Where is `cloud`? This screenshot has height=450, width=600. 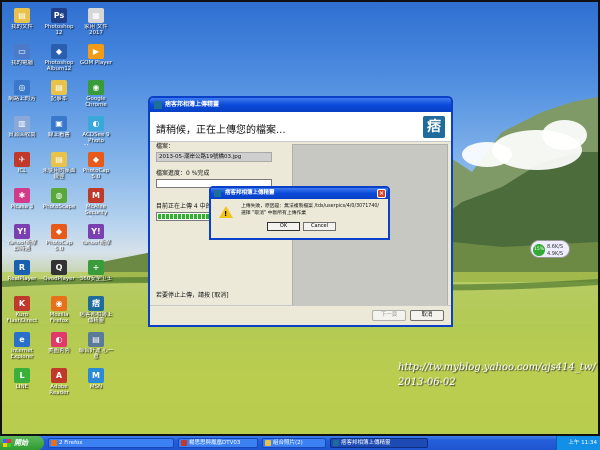
cloud is located at coordinates (564, 135).